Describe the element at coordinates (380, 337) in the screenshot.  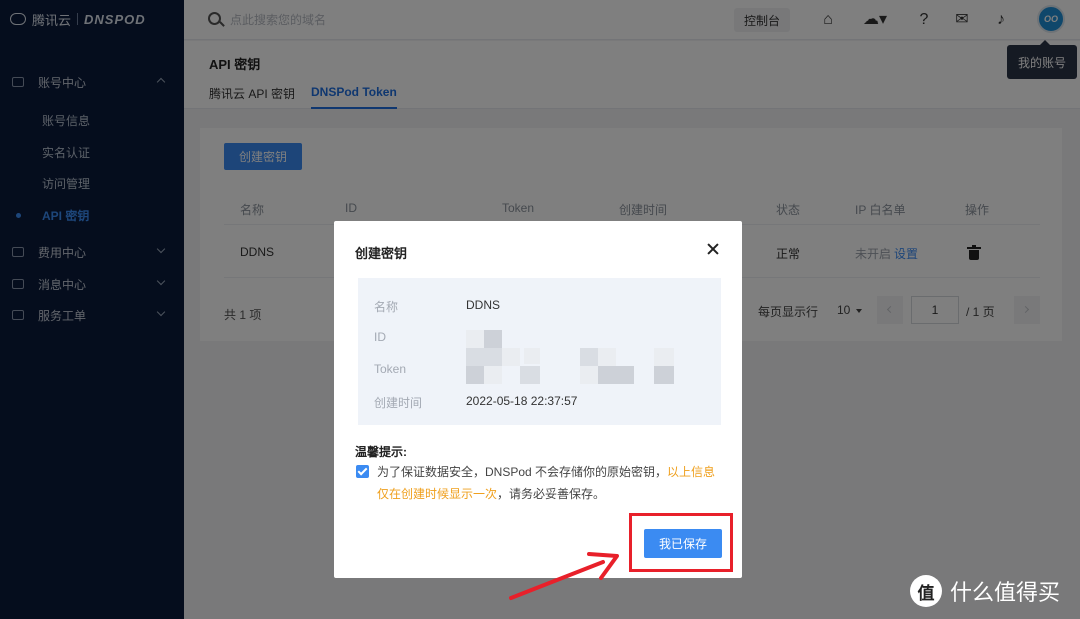
I see `field-label-id: ID` at that location.